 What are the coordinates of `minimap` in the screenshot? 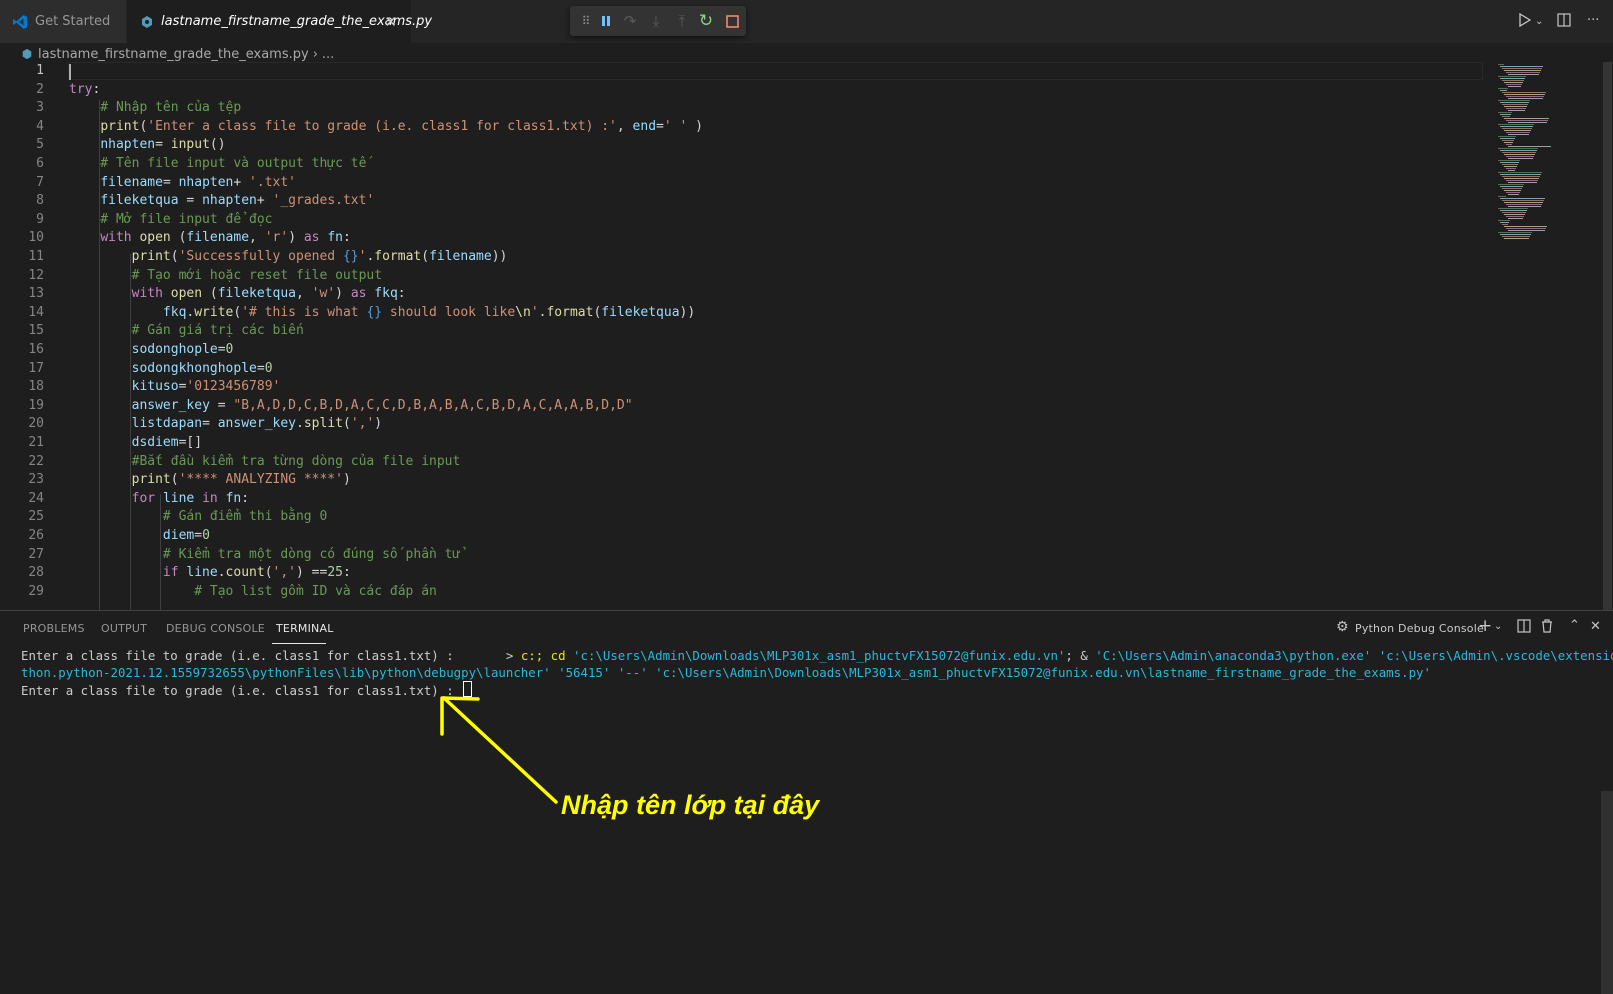 It's located at (1547, 152).